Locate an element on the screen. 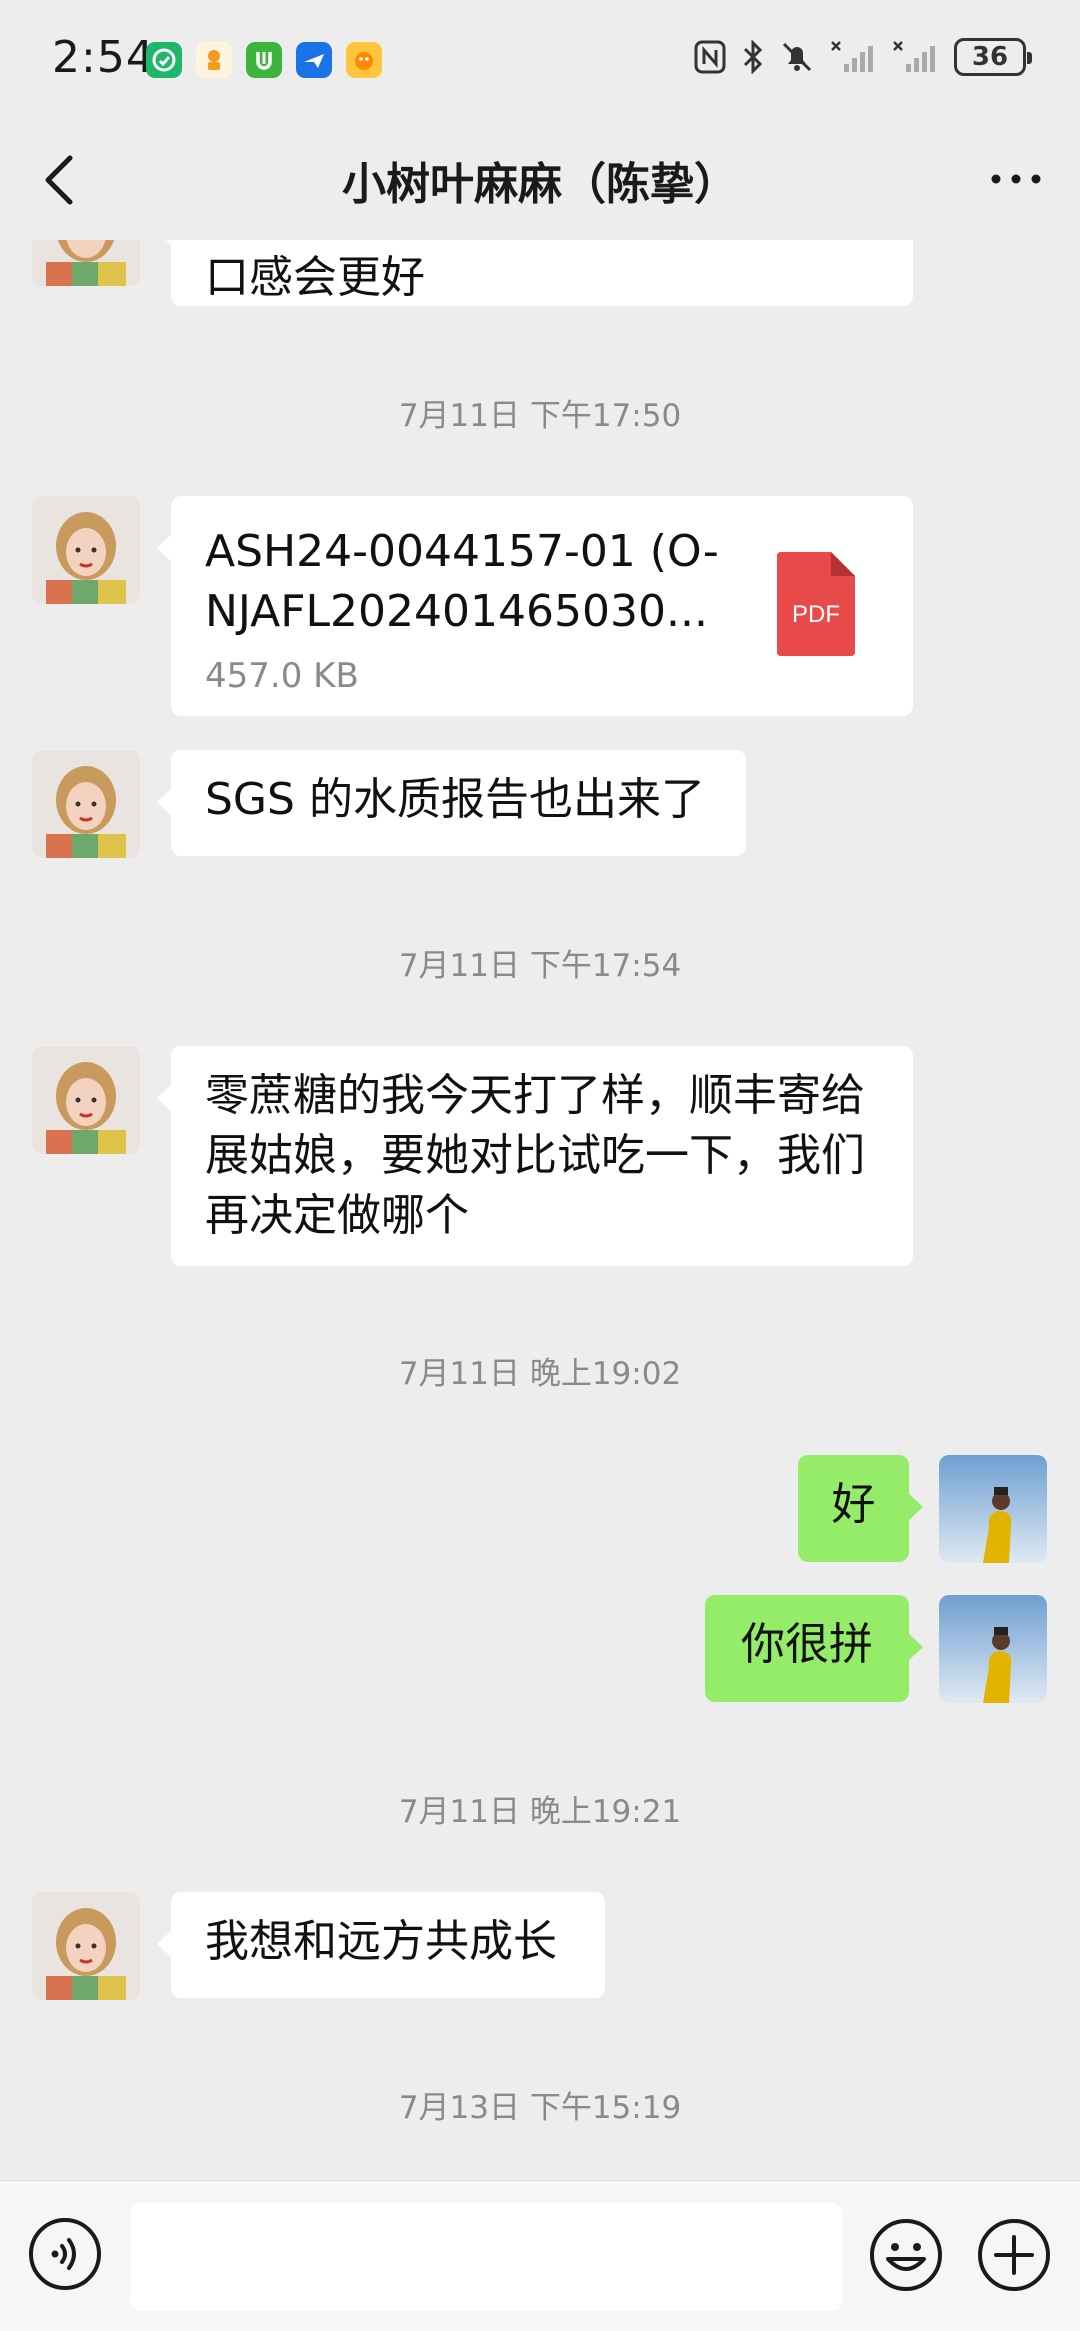  pdf-file-icon: PDF is located at coordinates (816, 604).